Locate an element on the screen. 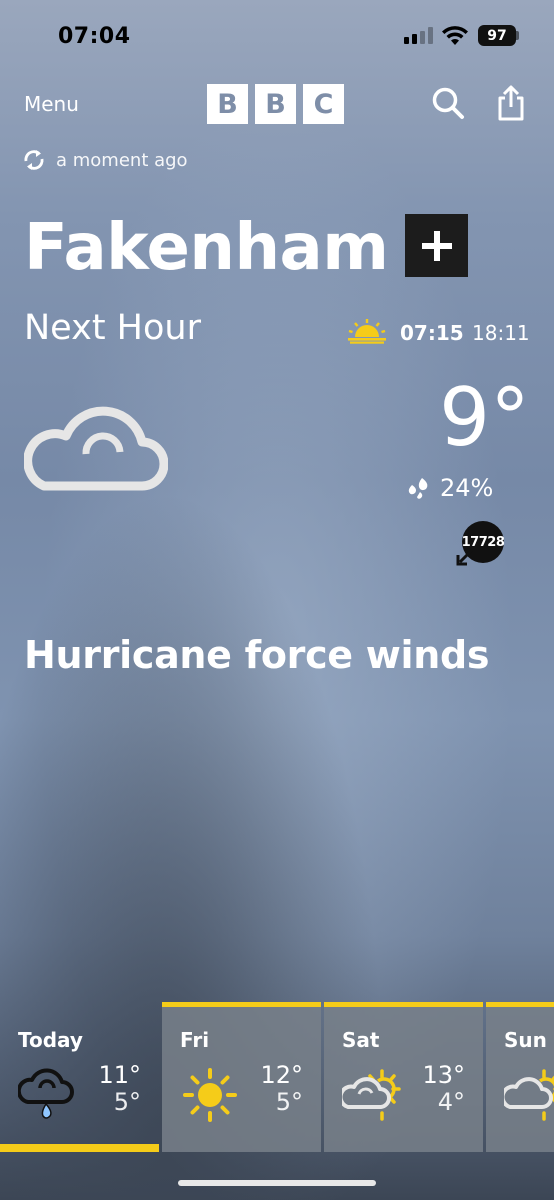 The height and width of the screenshot is (1200, 554). menu-button: Menu is located at coordinates (51, 104).